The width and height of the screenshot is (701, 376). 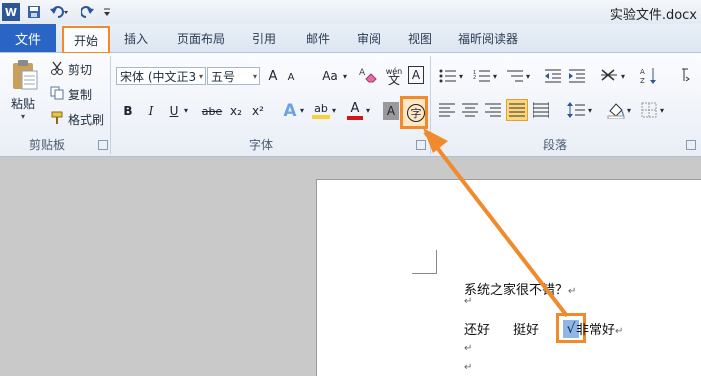 What do you see at coordinates (435, 140) in the screenshot?
I see `arrow-head` at bounding box center [435, 140].